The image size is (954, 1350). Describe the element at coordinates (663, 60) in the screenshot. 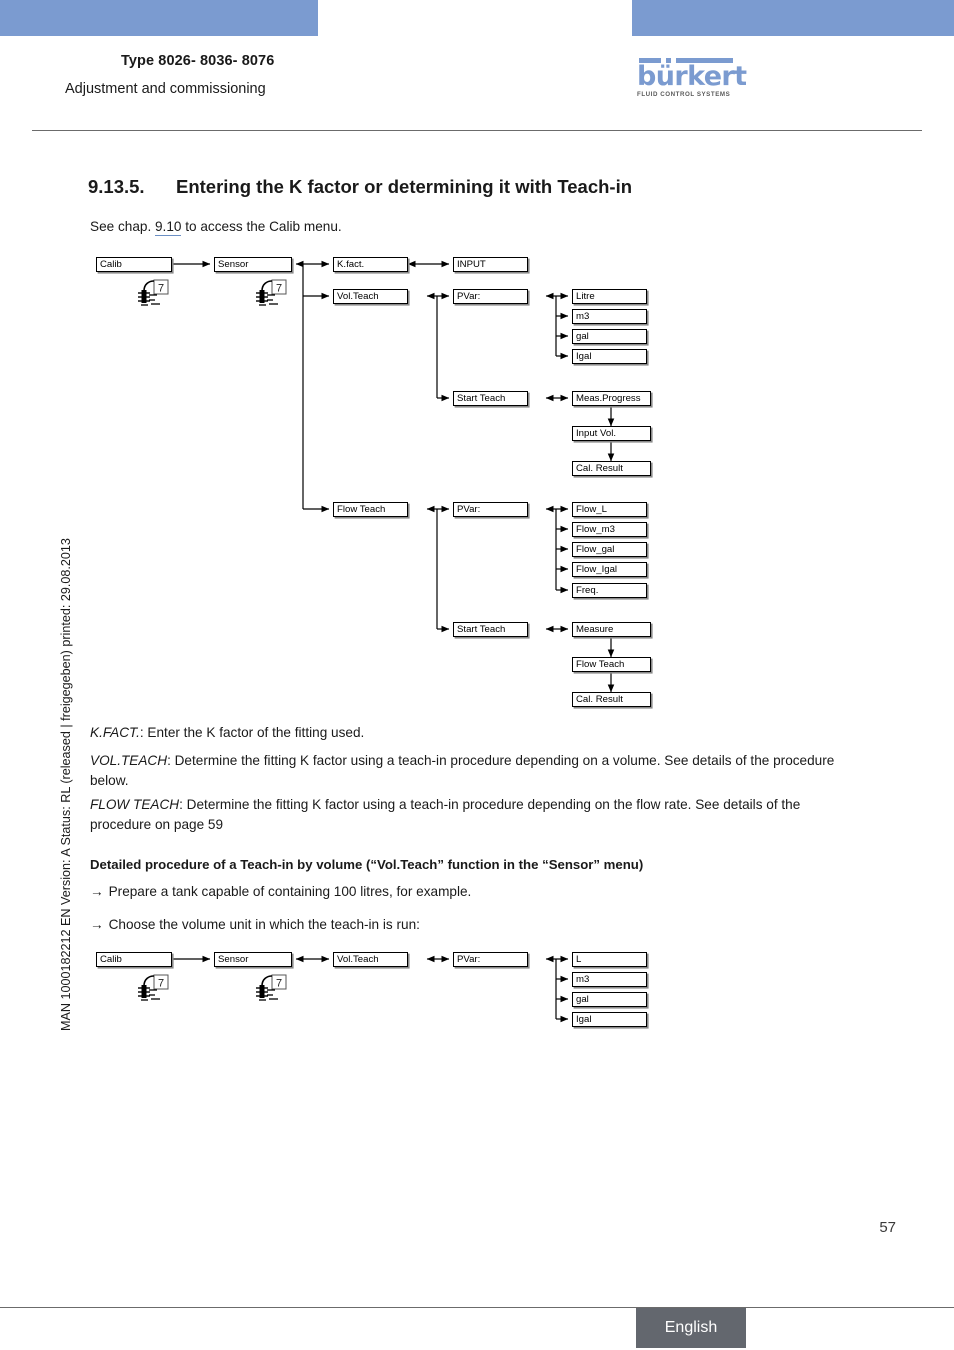

I see `logo-umlaut-gap-left` at that location.